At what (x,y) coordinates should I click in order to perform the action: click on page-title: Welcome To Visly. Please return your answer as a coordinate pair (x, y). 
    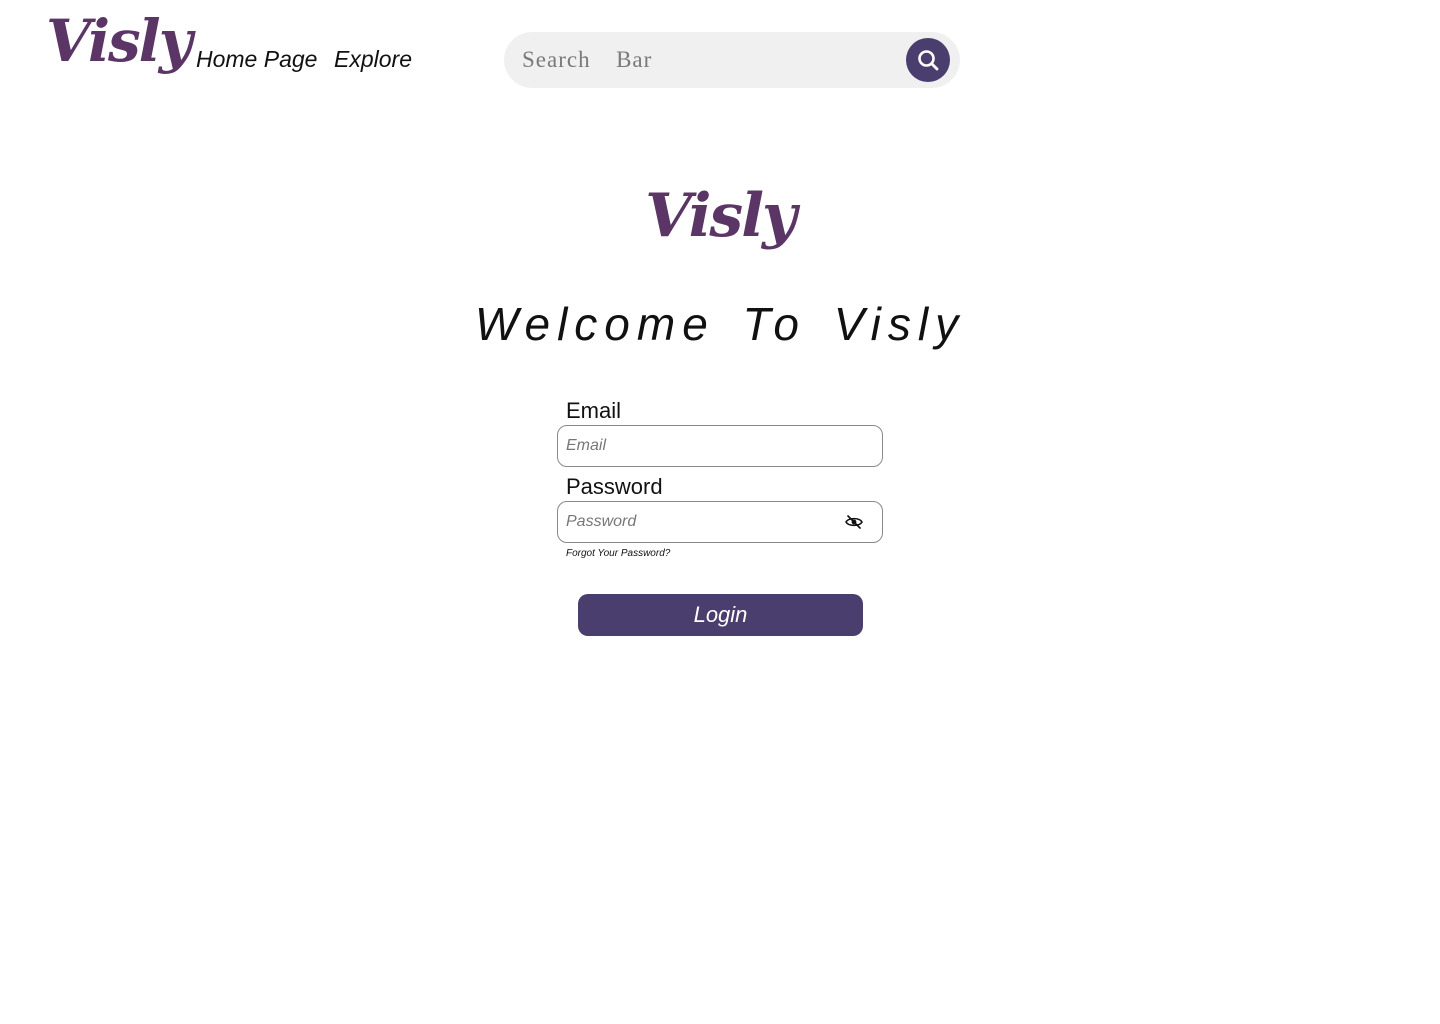
    Looking at the image, I should click on (720, 324).